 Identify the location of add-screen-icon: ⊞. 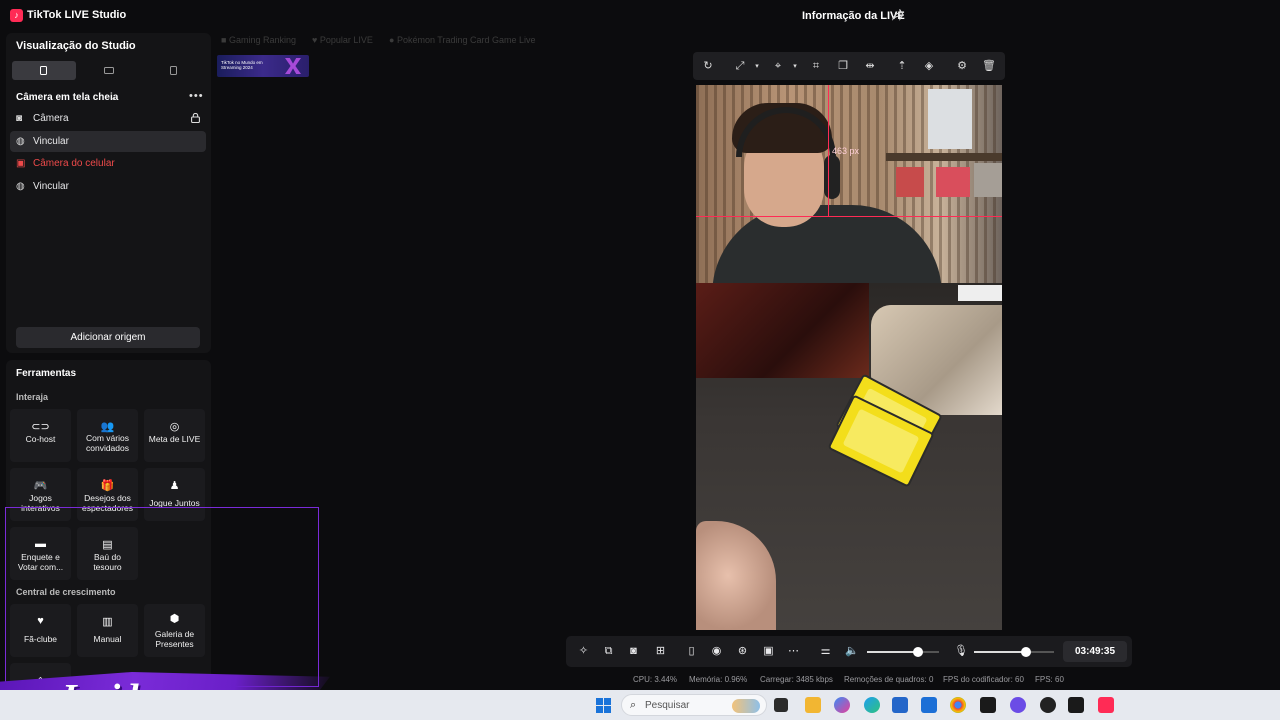
(660, 651).